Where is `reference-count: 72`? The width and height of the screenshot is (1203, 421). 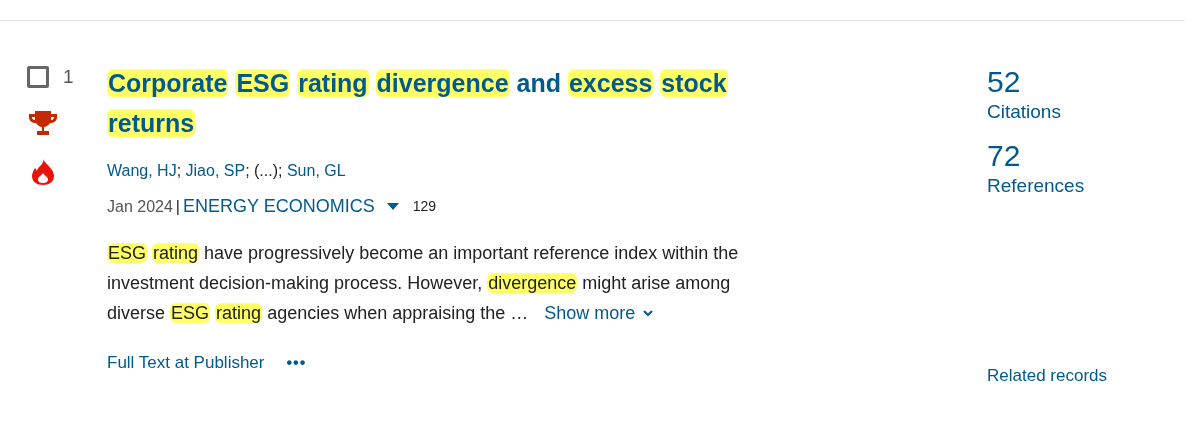
reference-count: 72 is located at coordinates (1077, 156).